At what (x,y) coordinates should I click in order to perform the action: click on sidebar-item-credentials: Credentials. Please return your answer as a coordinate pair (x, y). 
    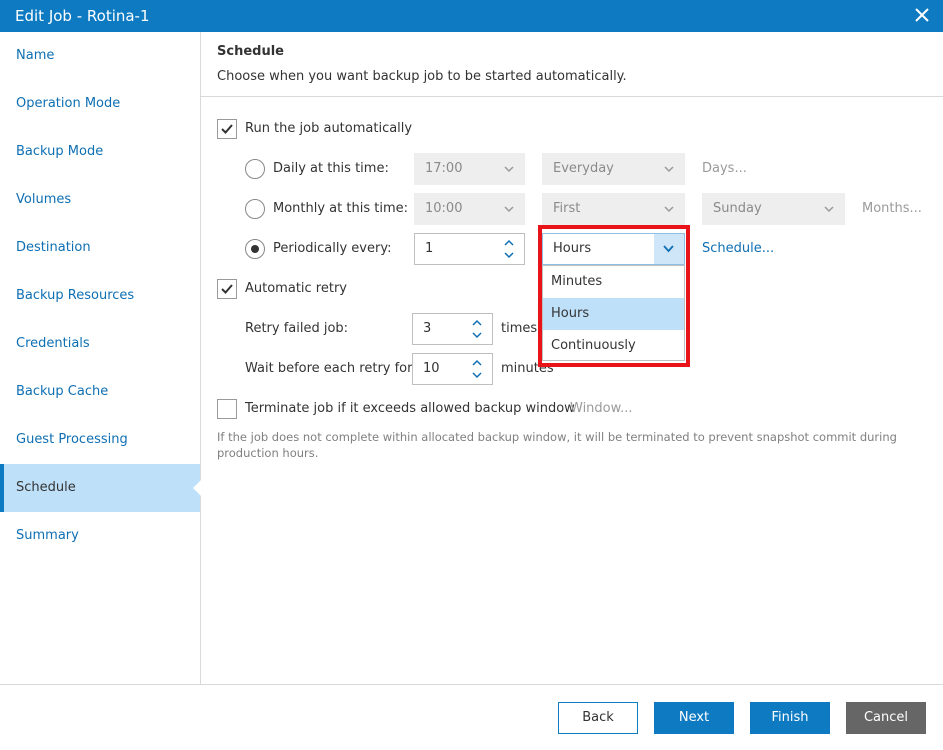
    Looking at the image, I should click on (100, 344).